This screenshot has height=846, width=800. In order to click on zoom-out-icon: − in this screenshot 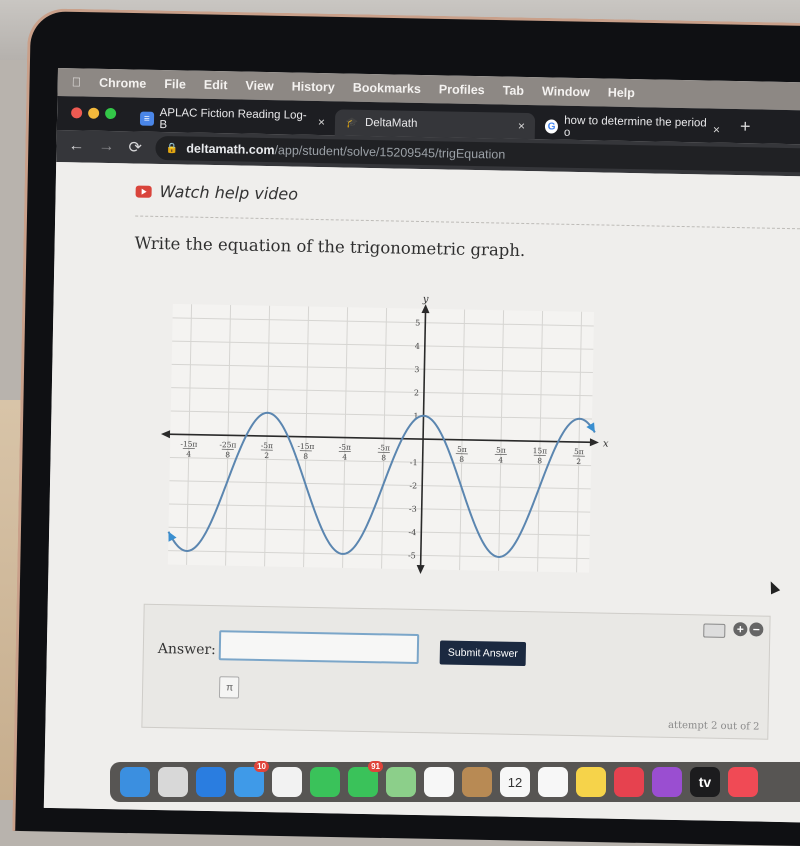, I will do `click(756, 629)`.